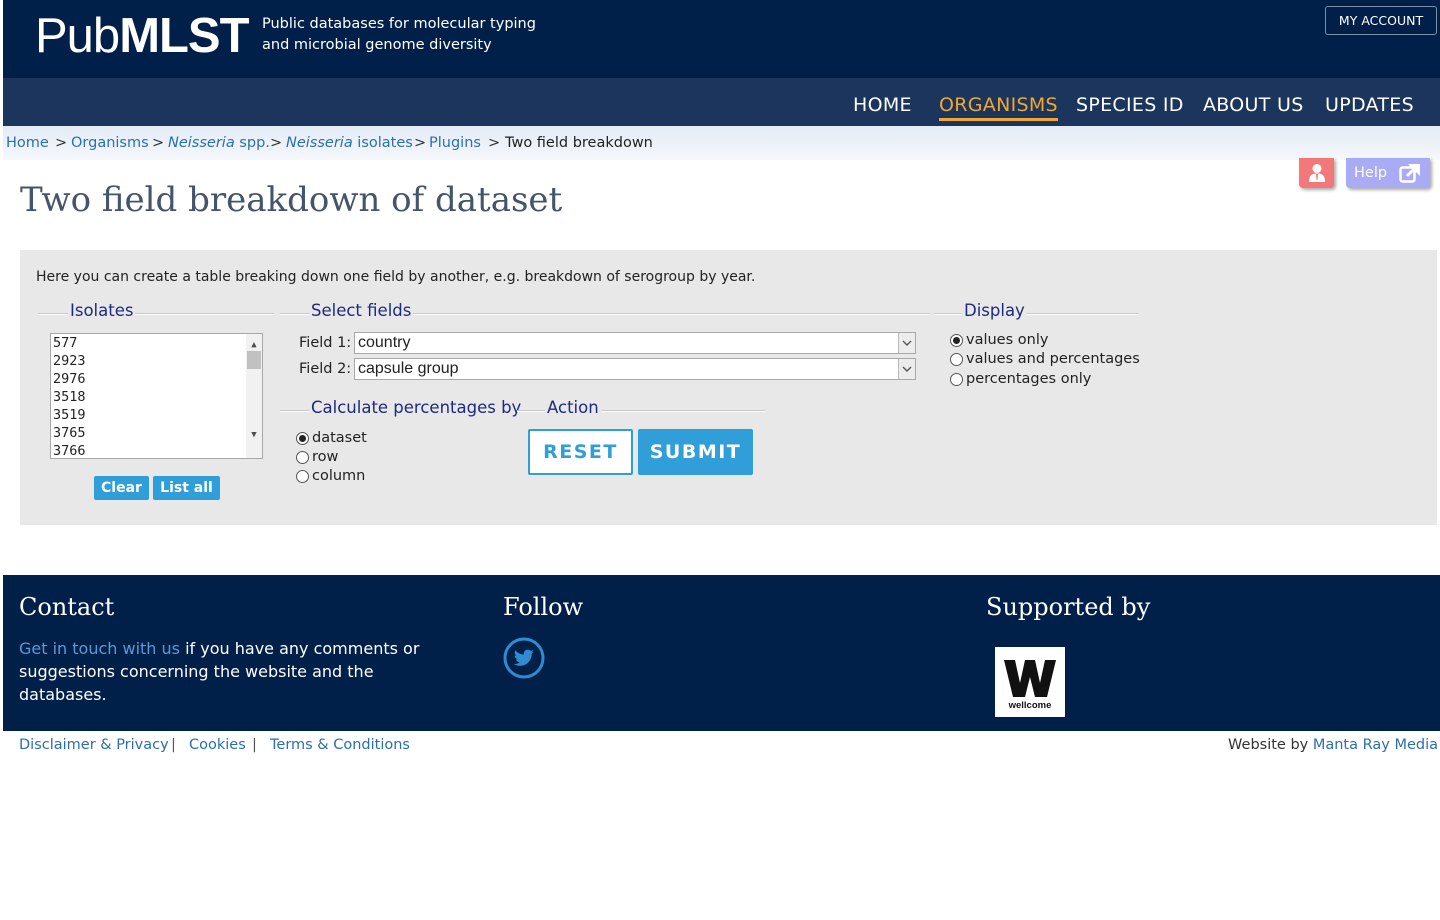 The image size is (1440, 920). Describe the element at coordinates (1007, 340) in the screenshot. I see `display-option-label: values only` at that location.